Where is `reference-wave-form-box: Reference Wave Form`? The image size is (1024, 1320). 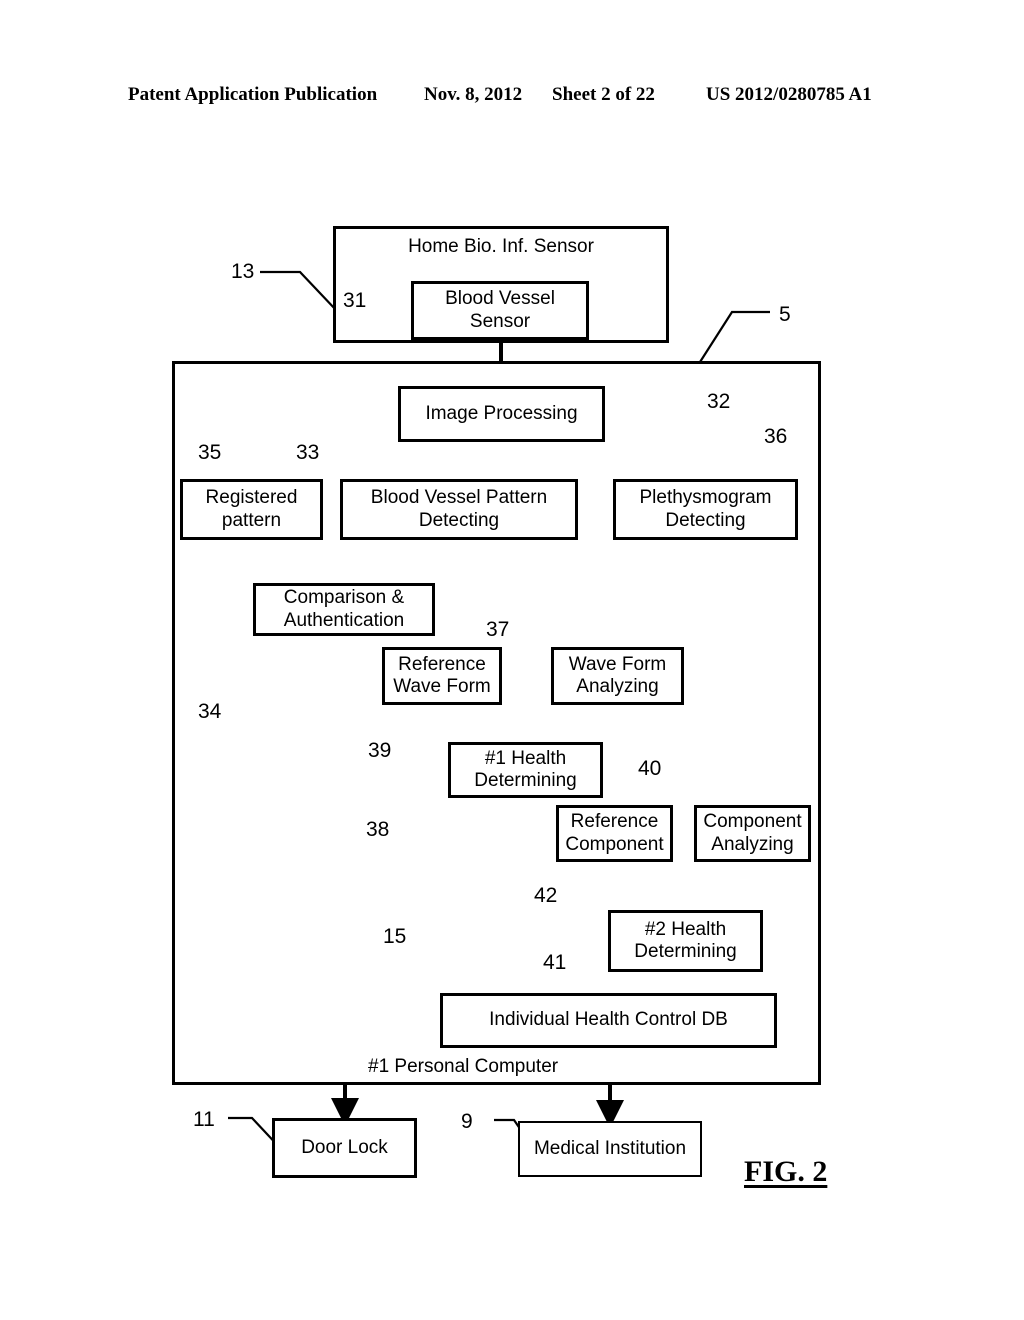
reference-wave-form-box: Reference Wave Form is located at coordinates (442, 676).